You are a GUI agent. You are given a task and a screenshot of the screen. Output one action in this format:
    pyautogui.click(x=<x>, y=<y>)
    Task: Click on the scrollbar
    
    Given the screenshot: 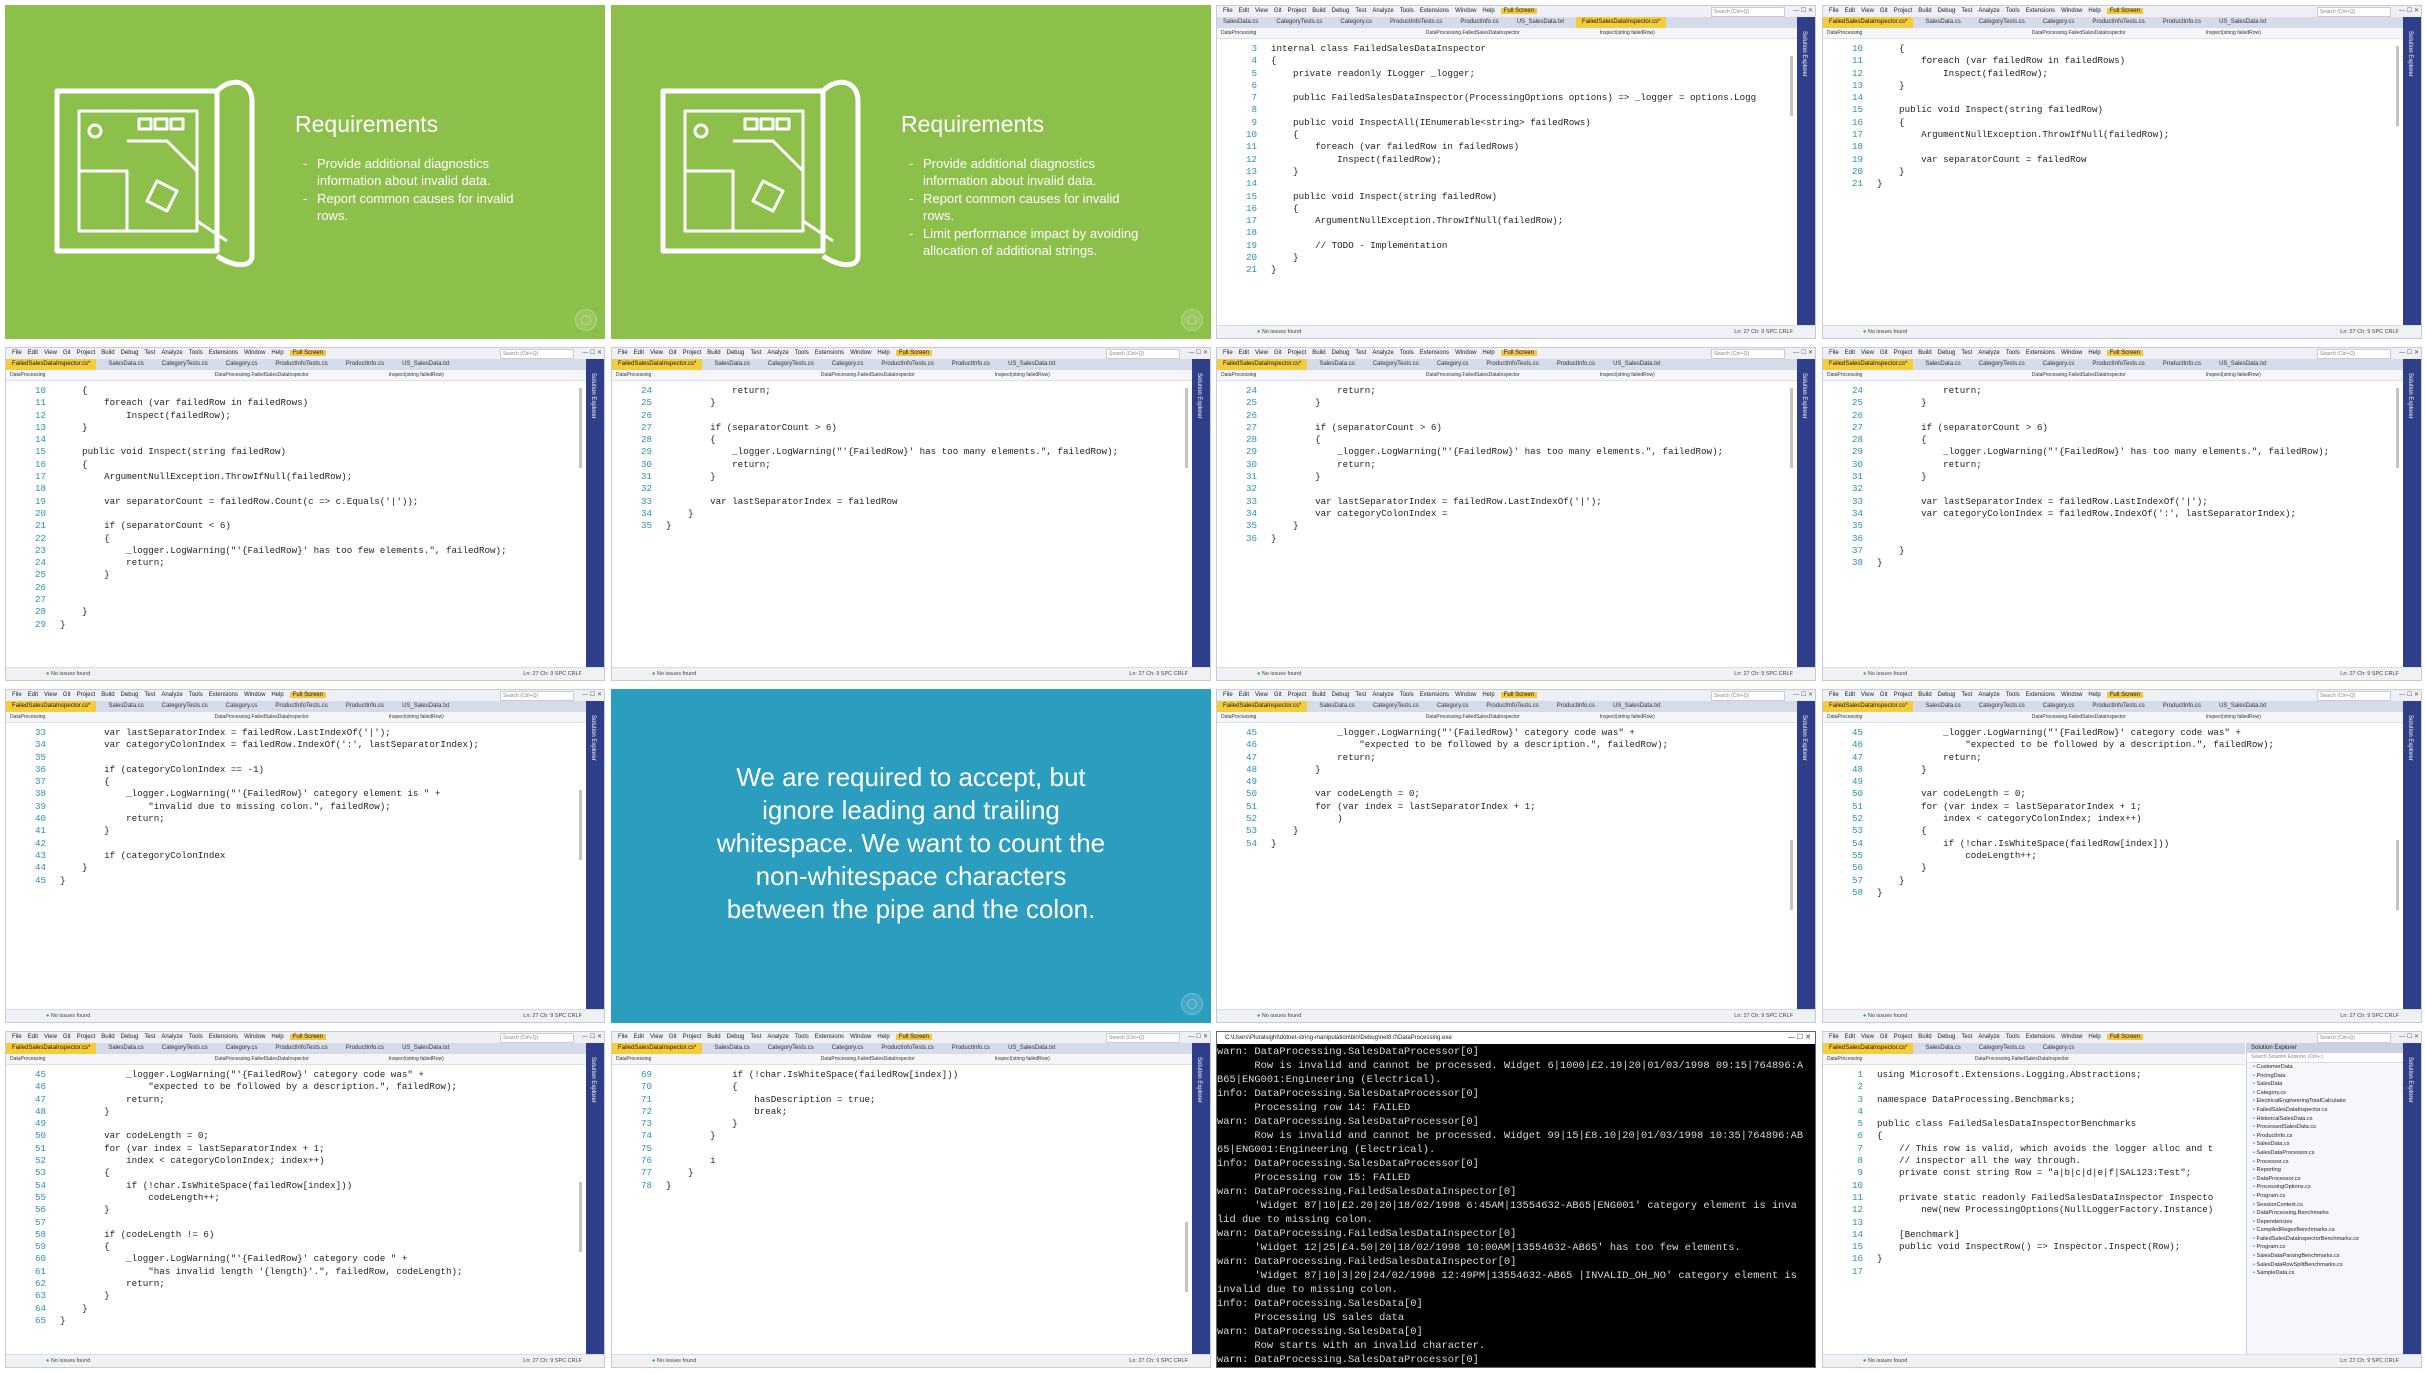 What is the action you would take?
    pyautogui.click(x=580, y=825)
    